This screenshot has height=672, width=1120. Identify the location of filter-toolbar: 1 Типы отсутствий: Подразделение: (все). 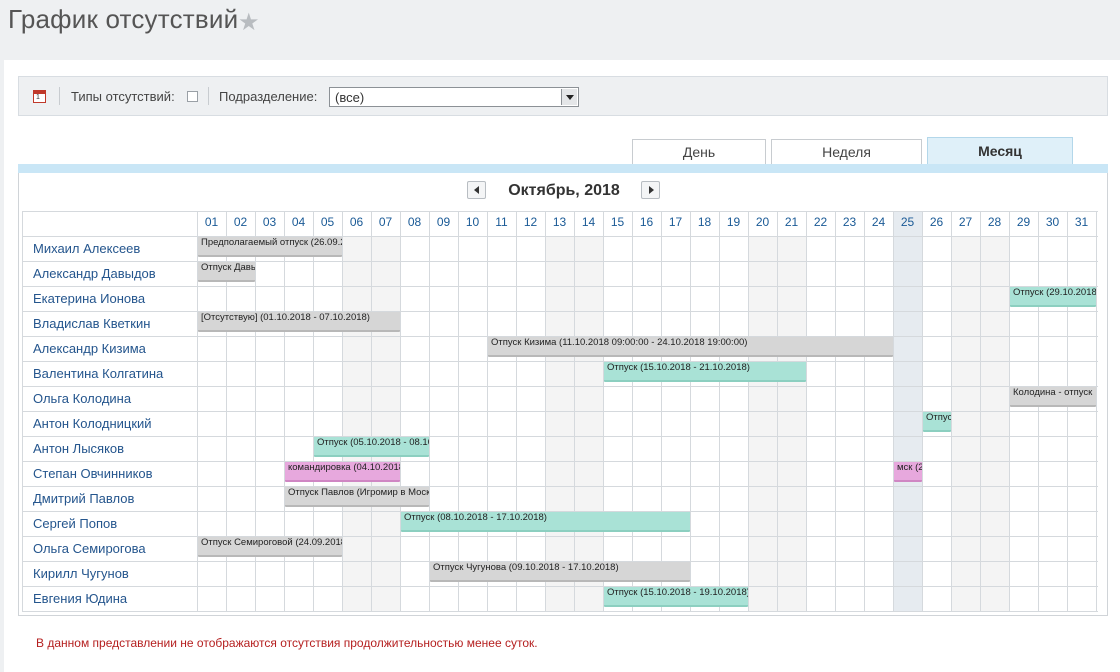
(563, 96).